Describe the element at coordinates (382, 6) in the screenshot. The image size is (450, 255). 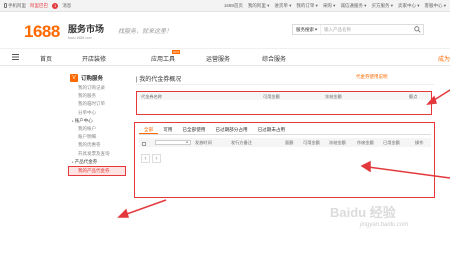
I see `topbar-buyer-service: 买方服务 ▾` at that location.